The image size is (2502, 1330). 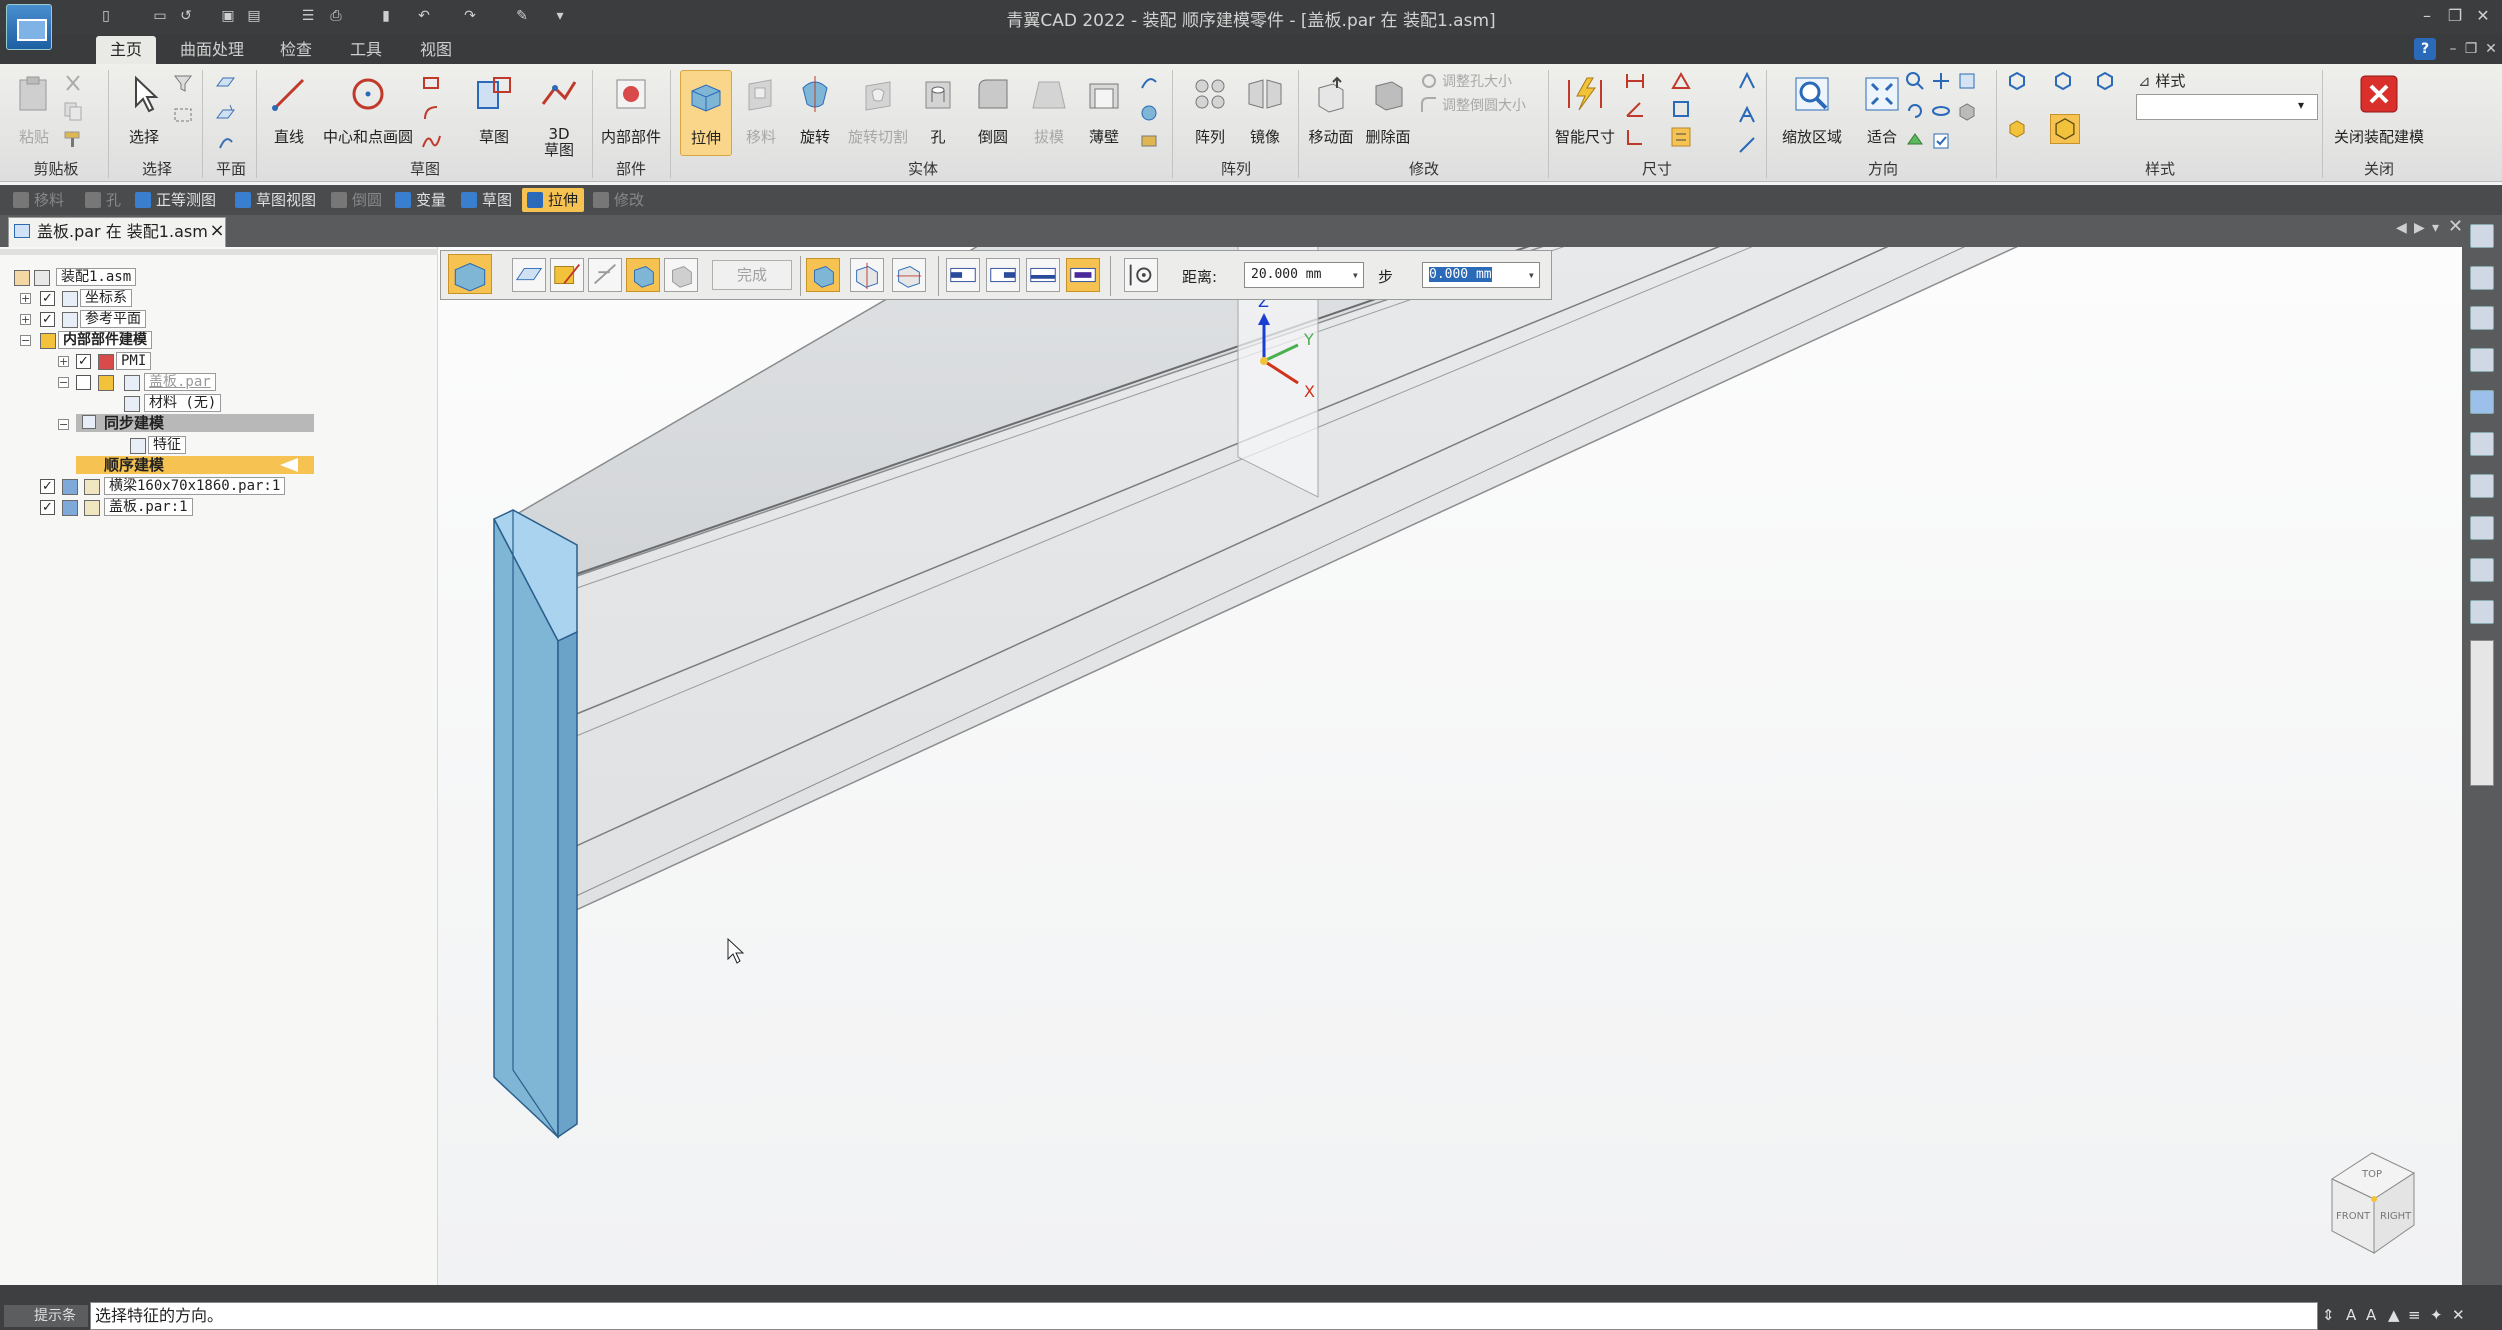 What do you see at coordinates (296, 50) in the screenshot?
I see `tab-inspect: 检查` at bounding box center [296, 50].